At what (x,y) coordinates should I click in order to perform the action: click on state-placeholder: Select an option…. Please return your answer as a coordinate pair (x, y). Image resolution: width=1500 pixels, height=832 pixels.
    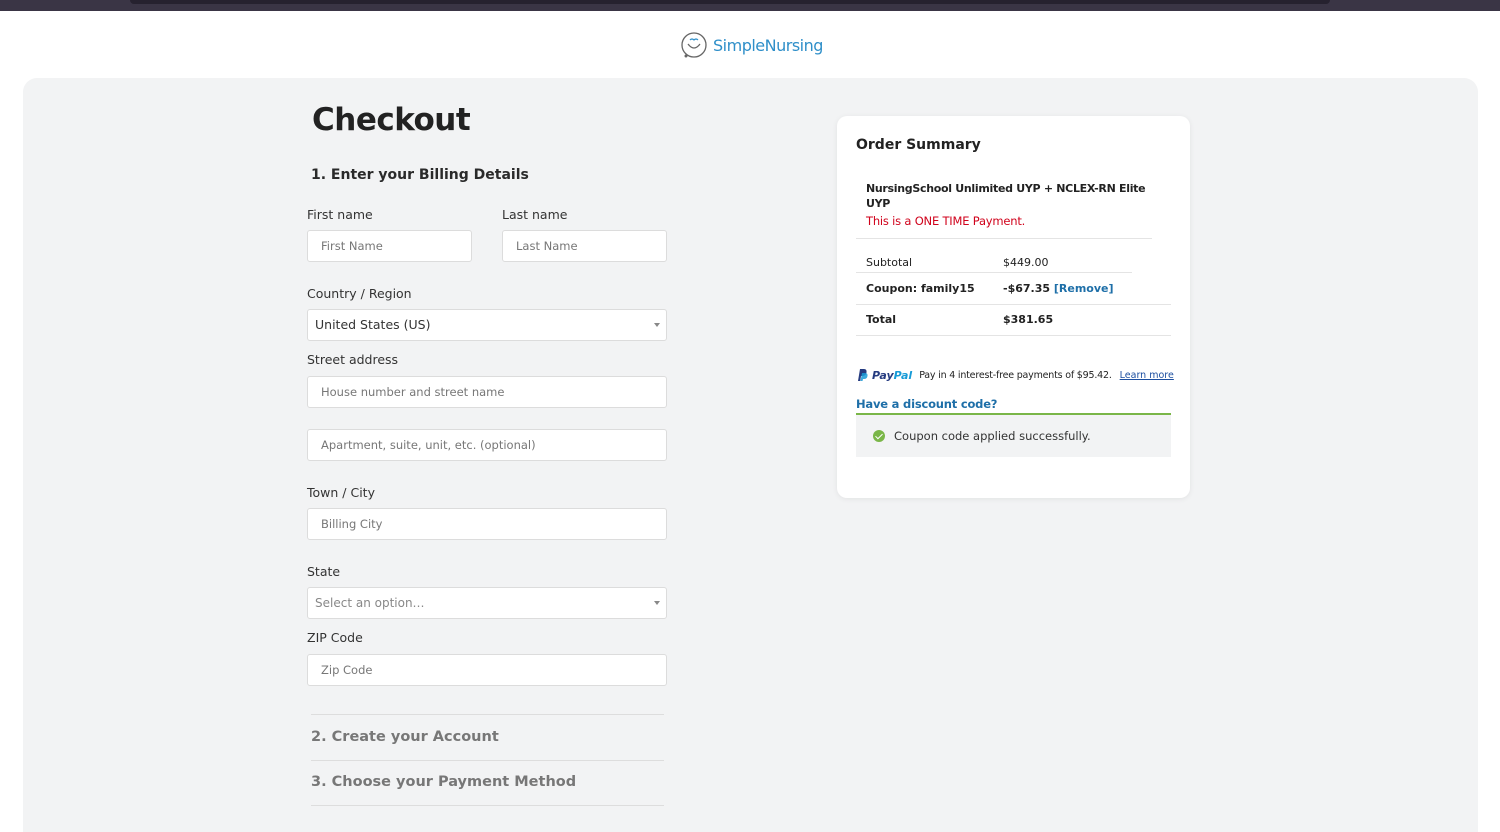
    Looking at the image, I should click on (370, 603).